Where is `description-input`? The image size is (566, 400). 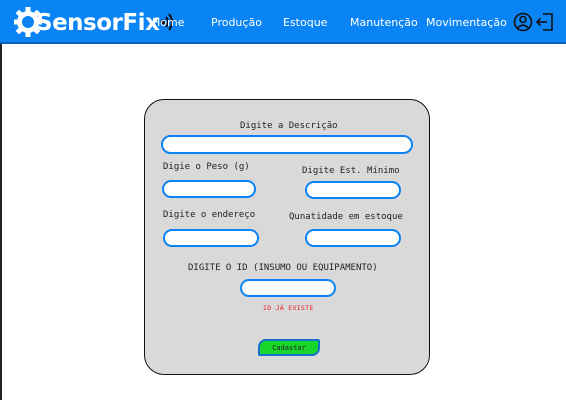
description-input is located at coordinates (287, 144).